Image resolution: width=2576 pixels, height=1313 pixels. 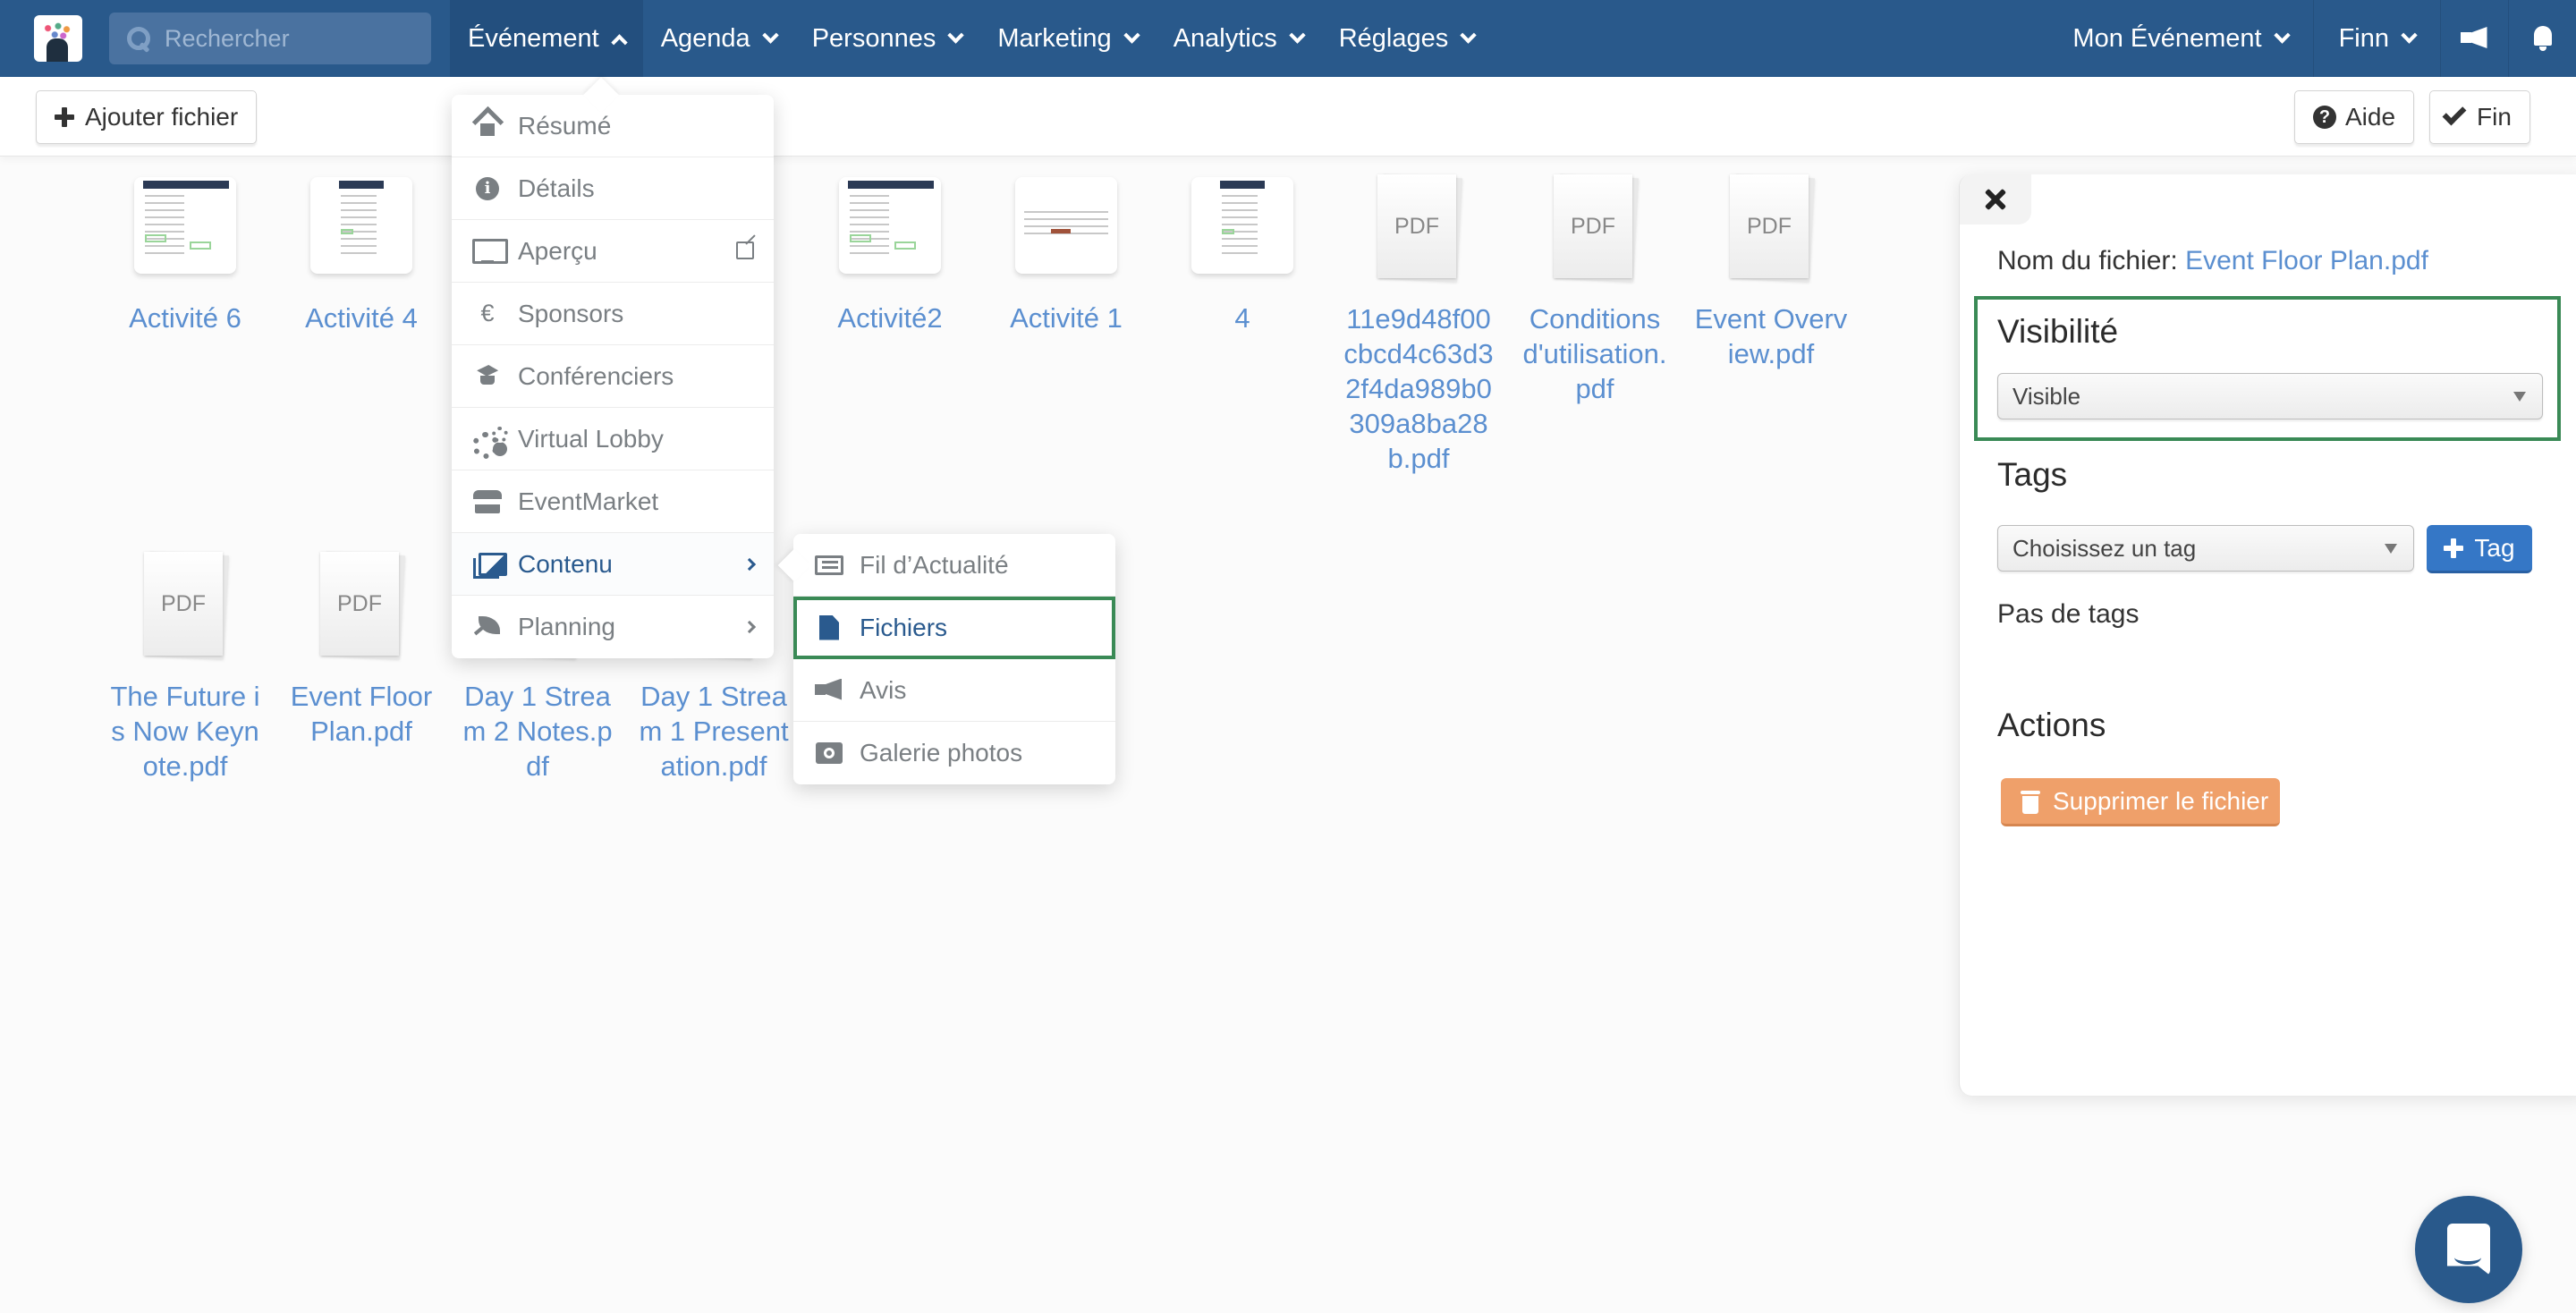 I want to click on store-icon, so click(x=487, y=501).